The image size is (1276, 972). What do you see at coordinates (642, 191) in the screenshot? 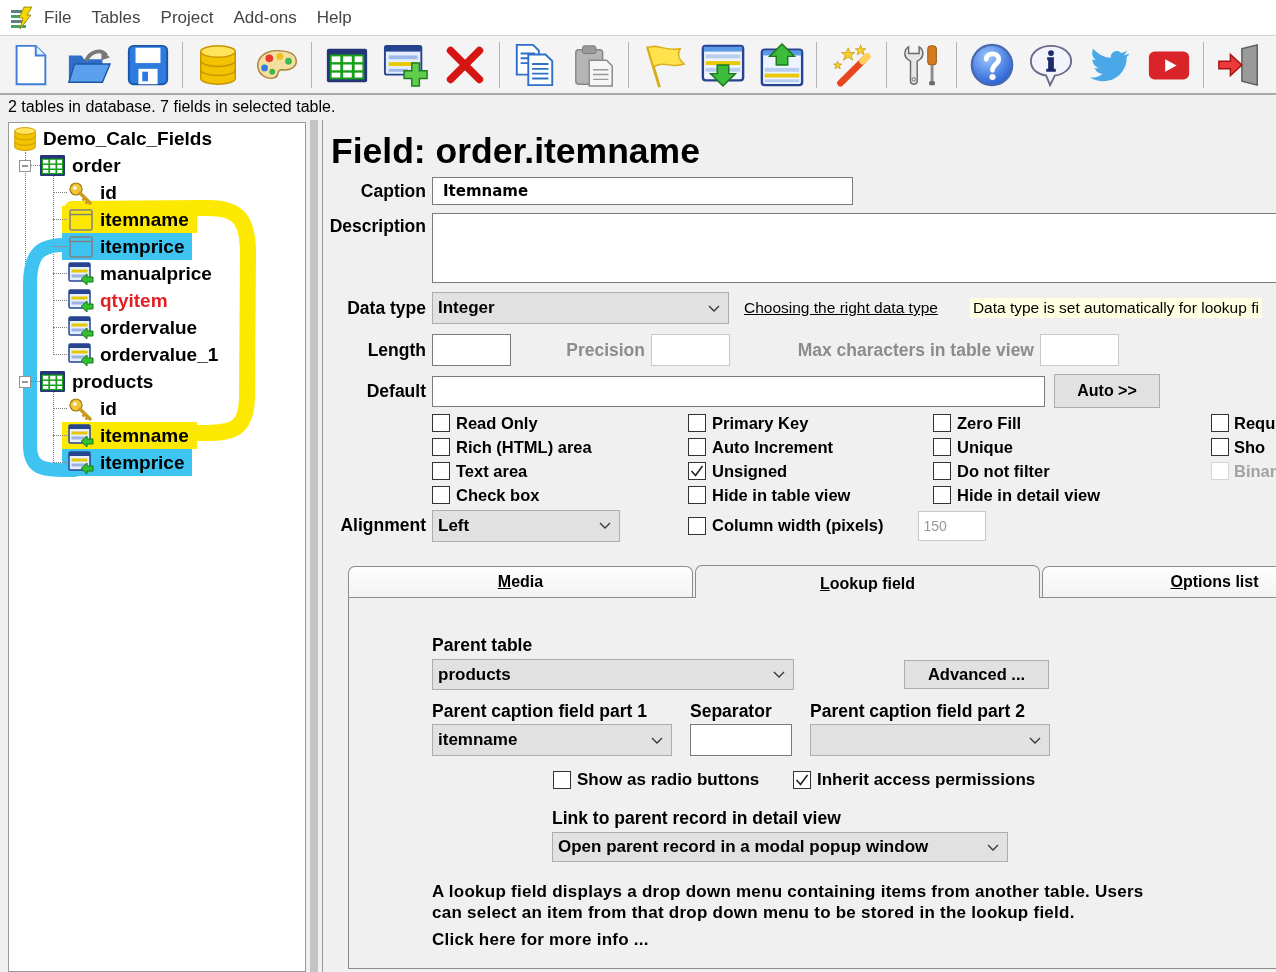
I see `caption-field: Itemname` at bounding box center [642, 191].